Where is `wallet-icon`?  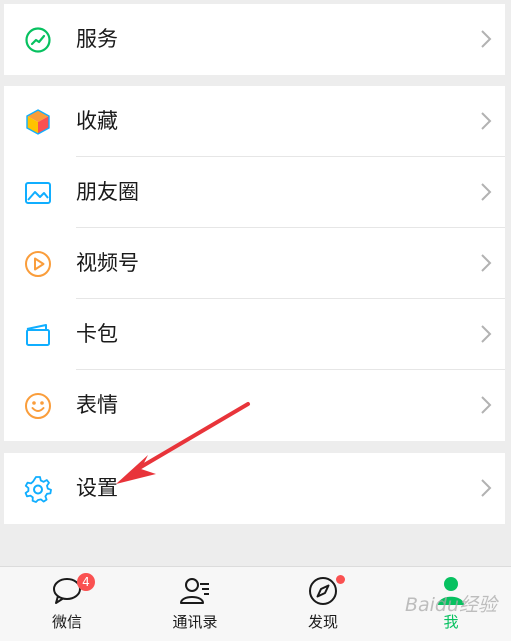 wallet-icon is located at coordinates (38, 335).